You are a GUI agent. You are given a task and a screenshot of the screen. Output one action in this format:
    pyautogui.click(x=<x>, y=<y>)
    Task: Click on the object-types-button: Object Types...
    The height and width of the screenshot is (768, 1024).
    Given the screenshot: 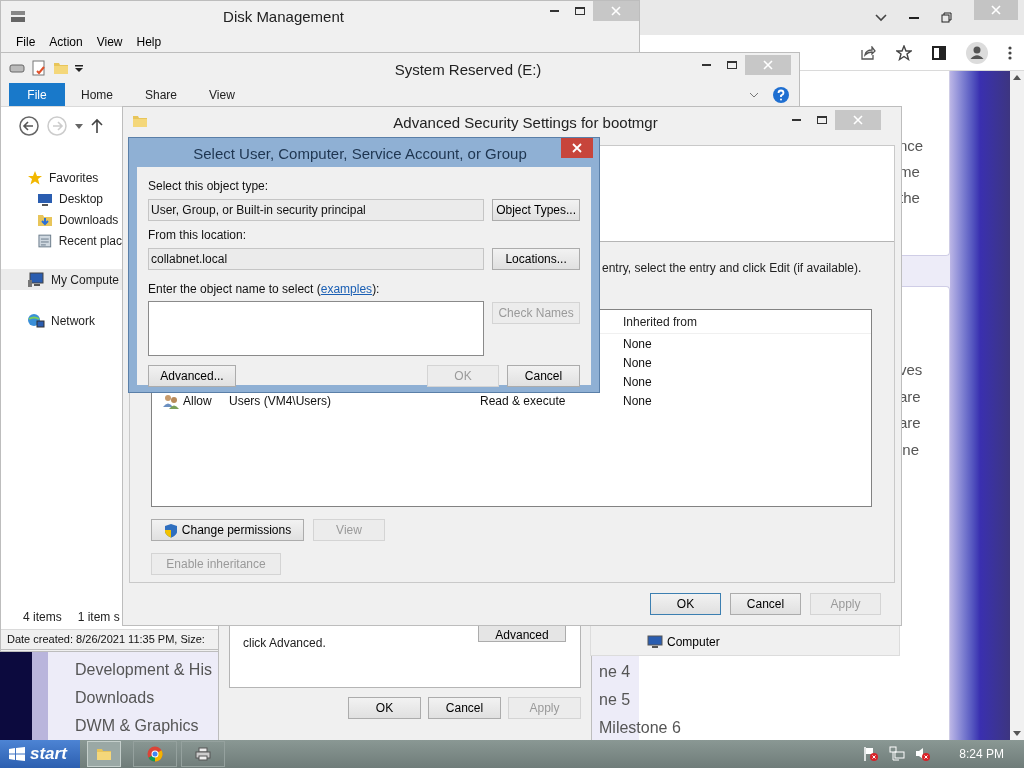 What is the action you would take?
    pyautogui.click(x=536, y=210)
    